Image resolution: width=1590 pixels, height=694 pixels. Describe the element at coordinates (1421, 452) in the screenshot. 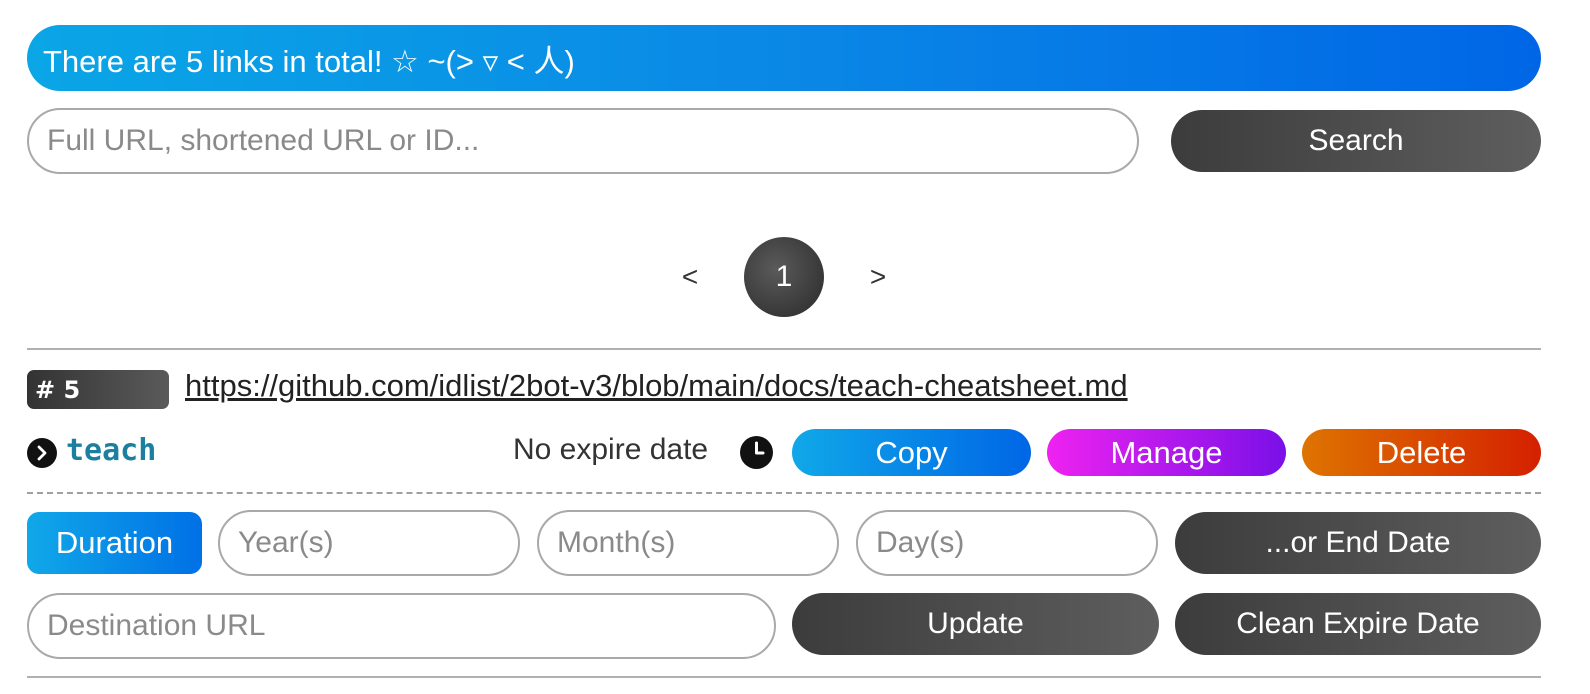

I see `delete-button: Delete` at that location.